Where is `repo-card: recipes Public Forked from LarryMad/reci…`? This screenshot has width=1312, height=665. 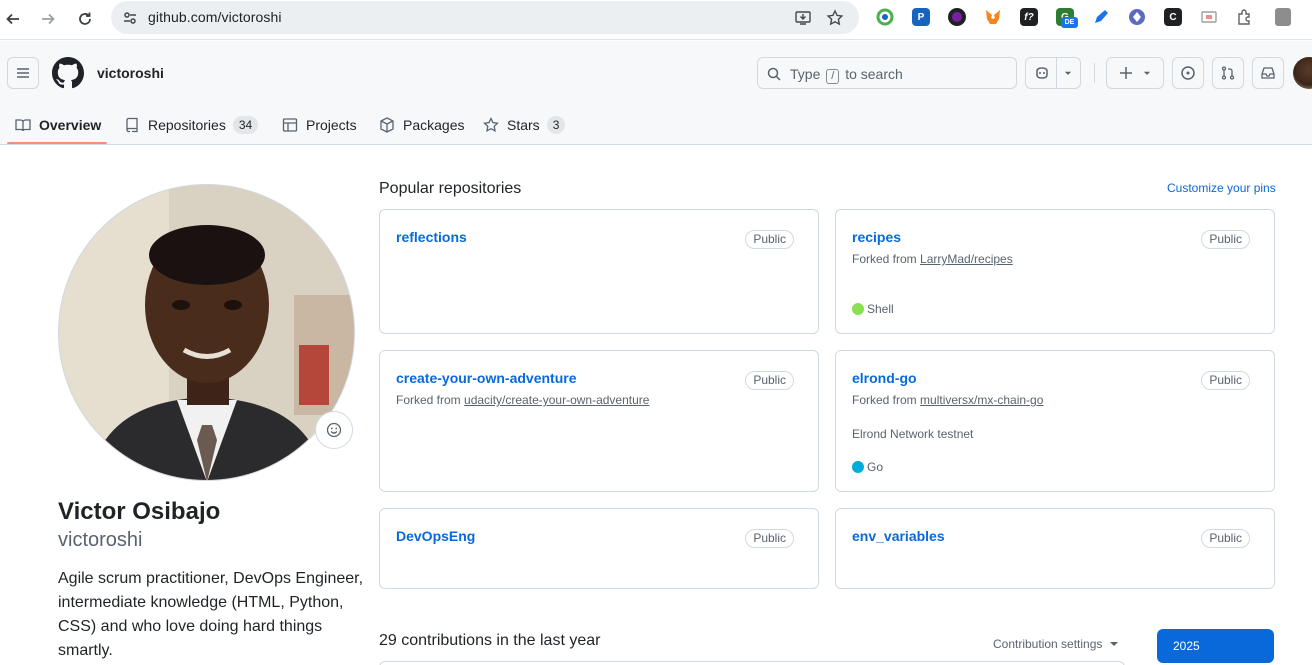
repo-card: recipes Public Forked from LarryMad/reci… is located at coordinates (1055, 271).